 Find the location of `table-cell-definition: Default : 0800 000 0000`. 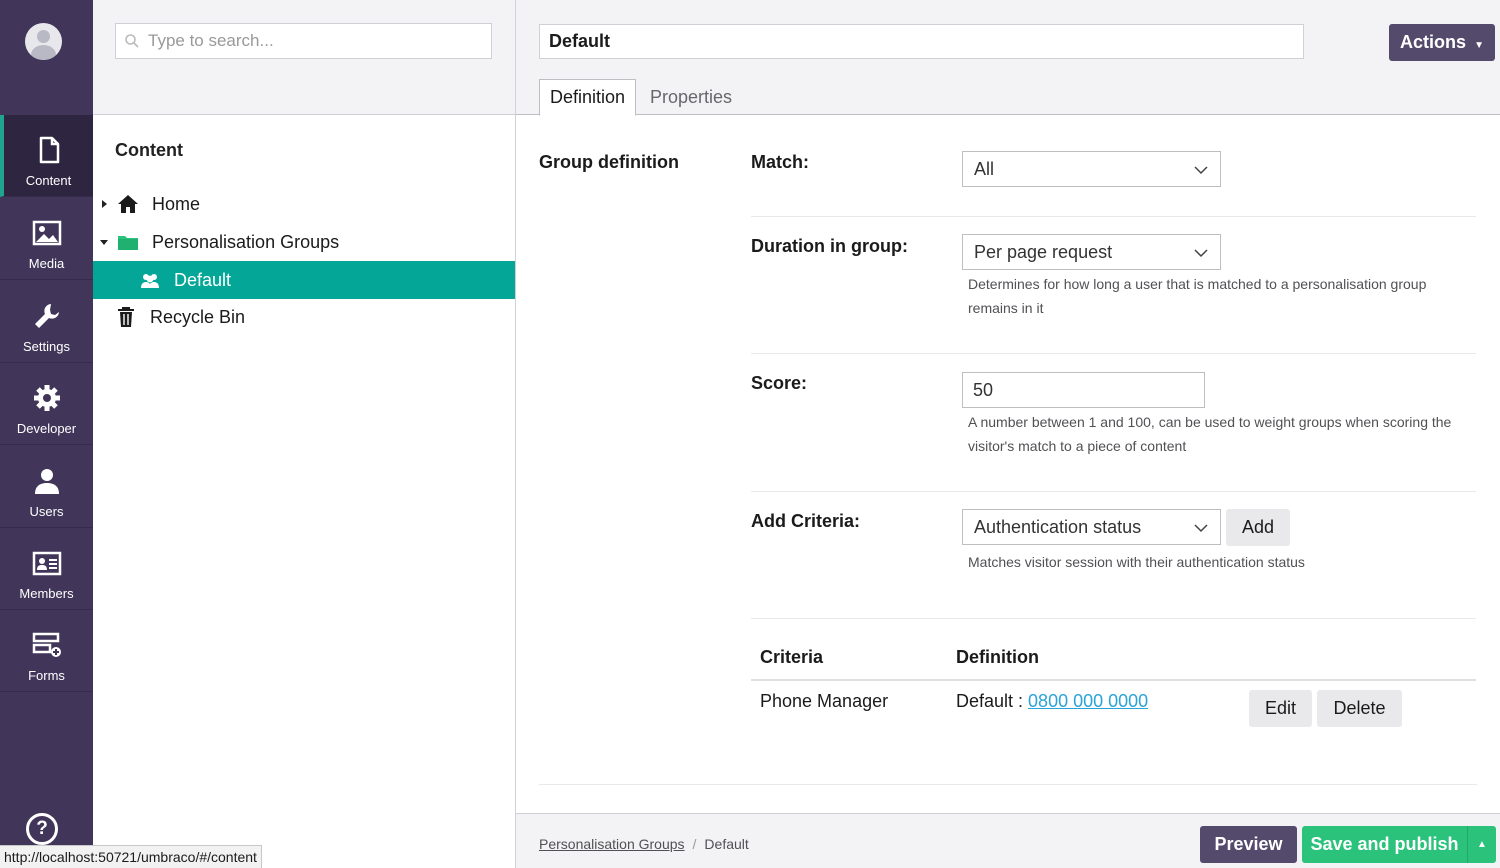

table-cell-definition: Default : 0800 000 0000 is located at coordinates (1052, 701).